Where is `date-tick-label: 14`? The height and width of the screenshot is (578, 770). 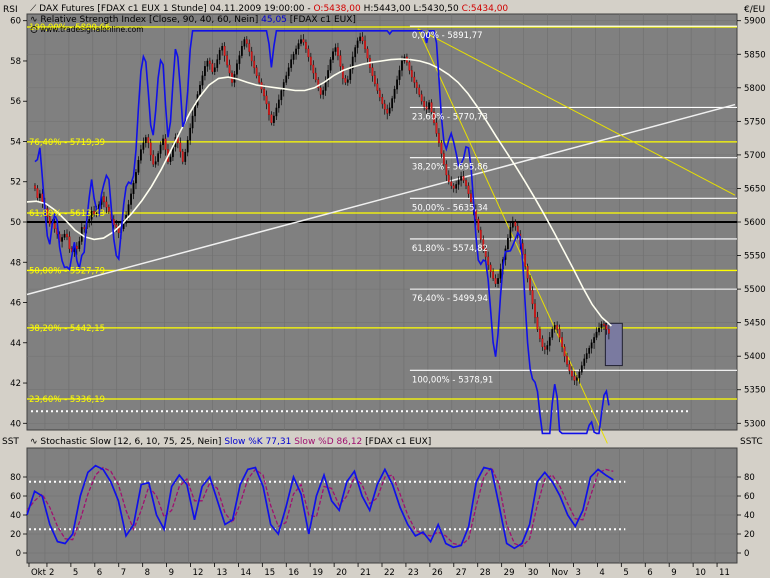 date-tick-label: 14 is located at coordinates (245, 573).